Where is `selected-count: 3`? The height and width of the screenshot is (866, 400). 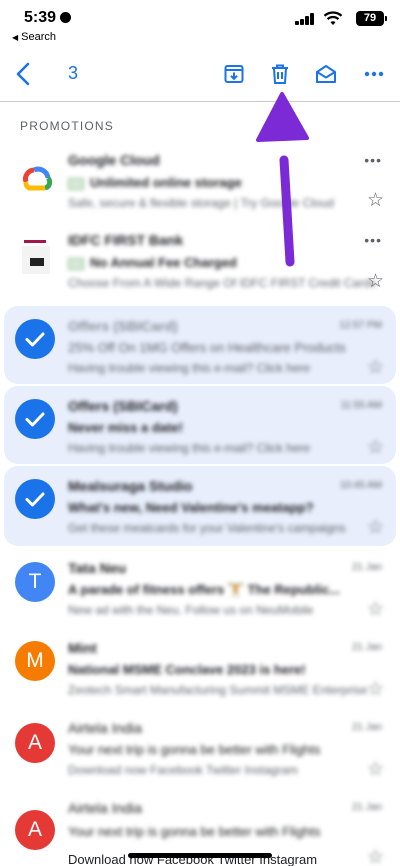
selected-count: 3 is located at coordinates (73, 73).